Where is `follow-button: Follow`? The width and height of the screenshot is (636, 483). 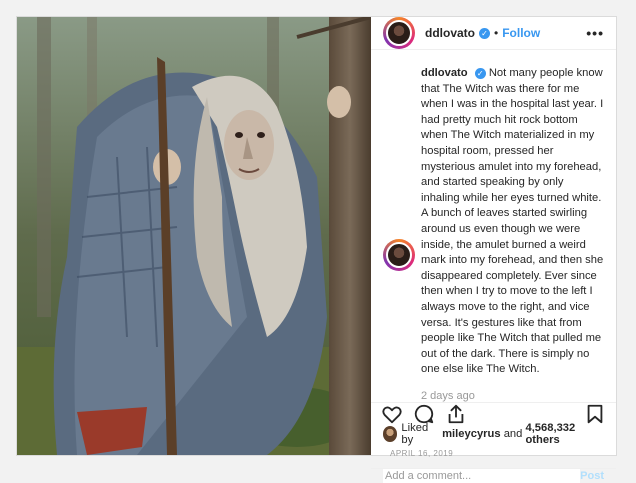 follow-button: Follow is located at coordinates (521, 33).